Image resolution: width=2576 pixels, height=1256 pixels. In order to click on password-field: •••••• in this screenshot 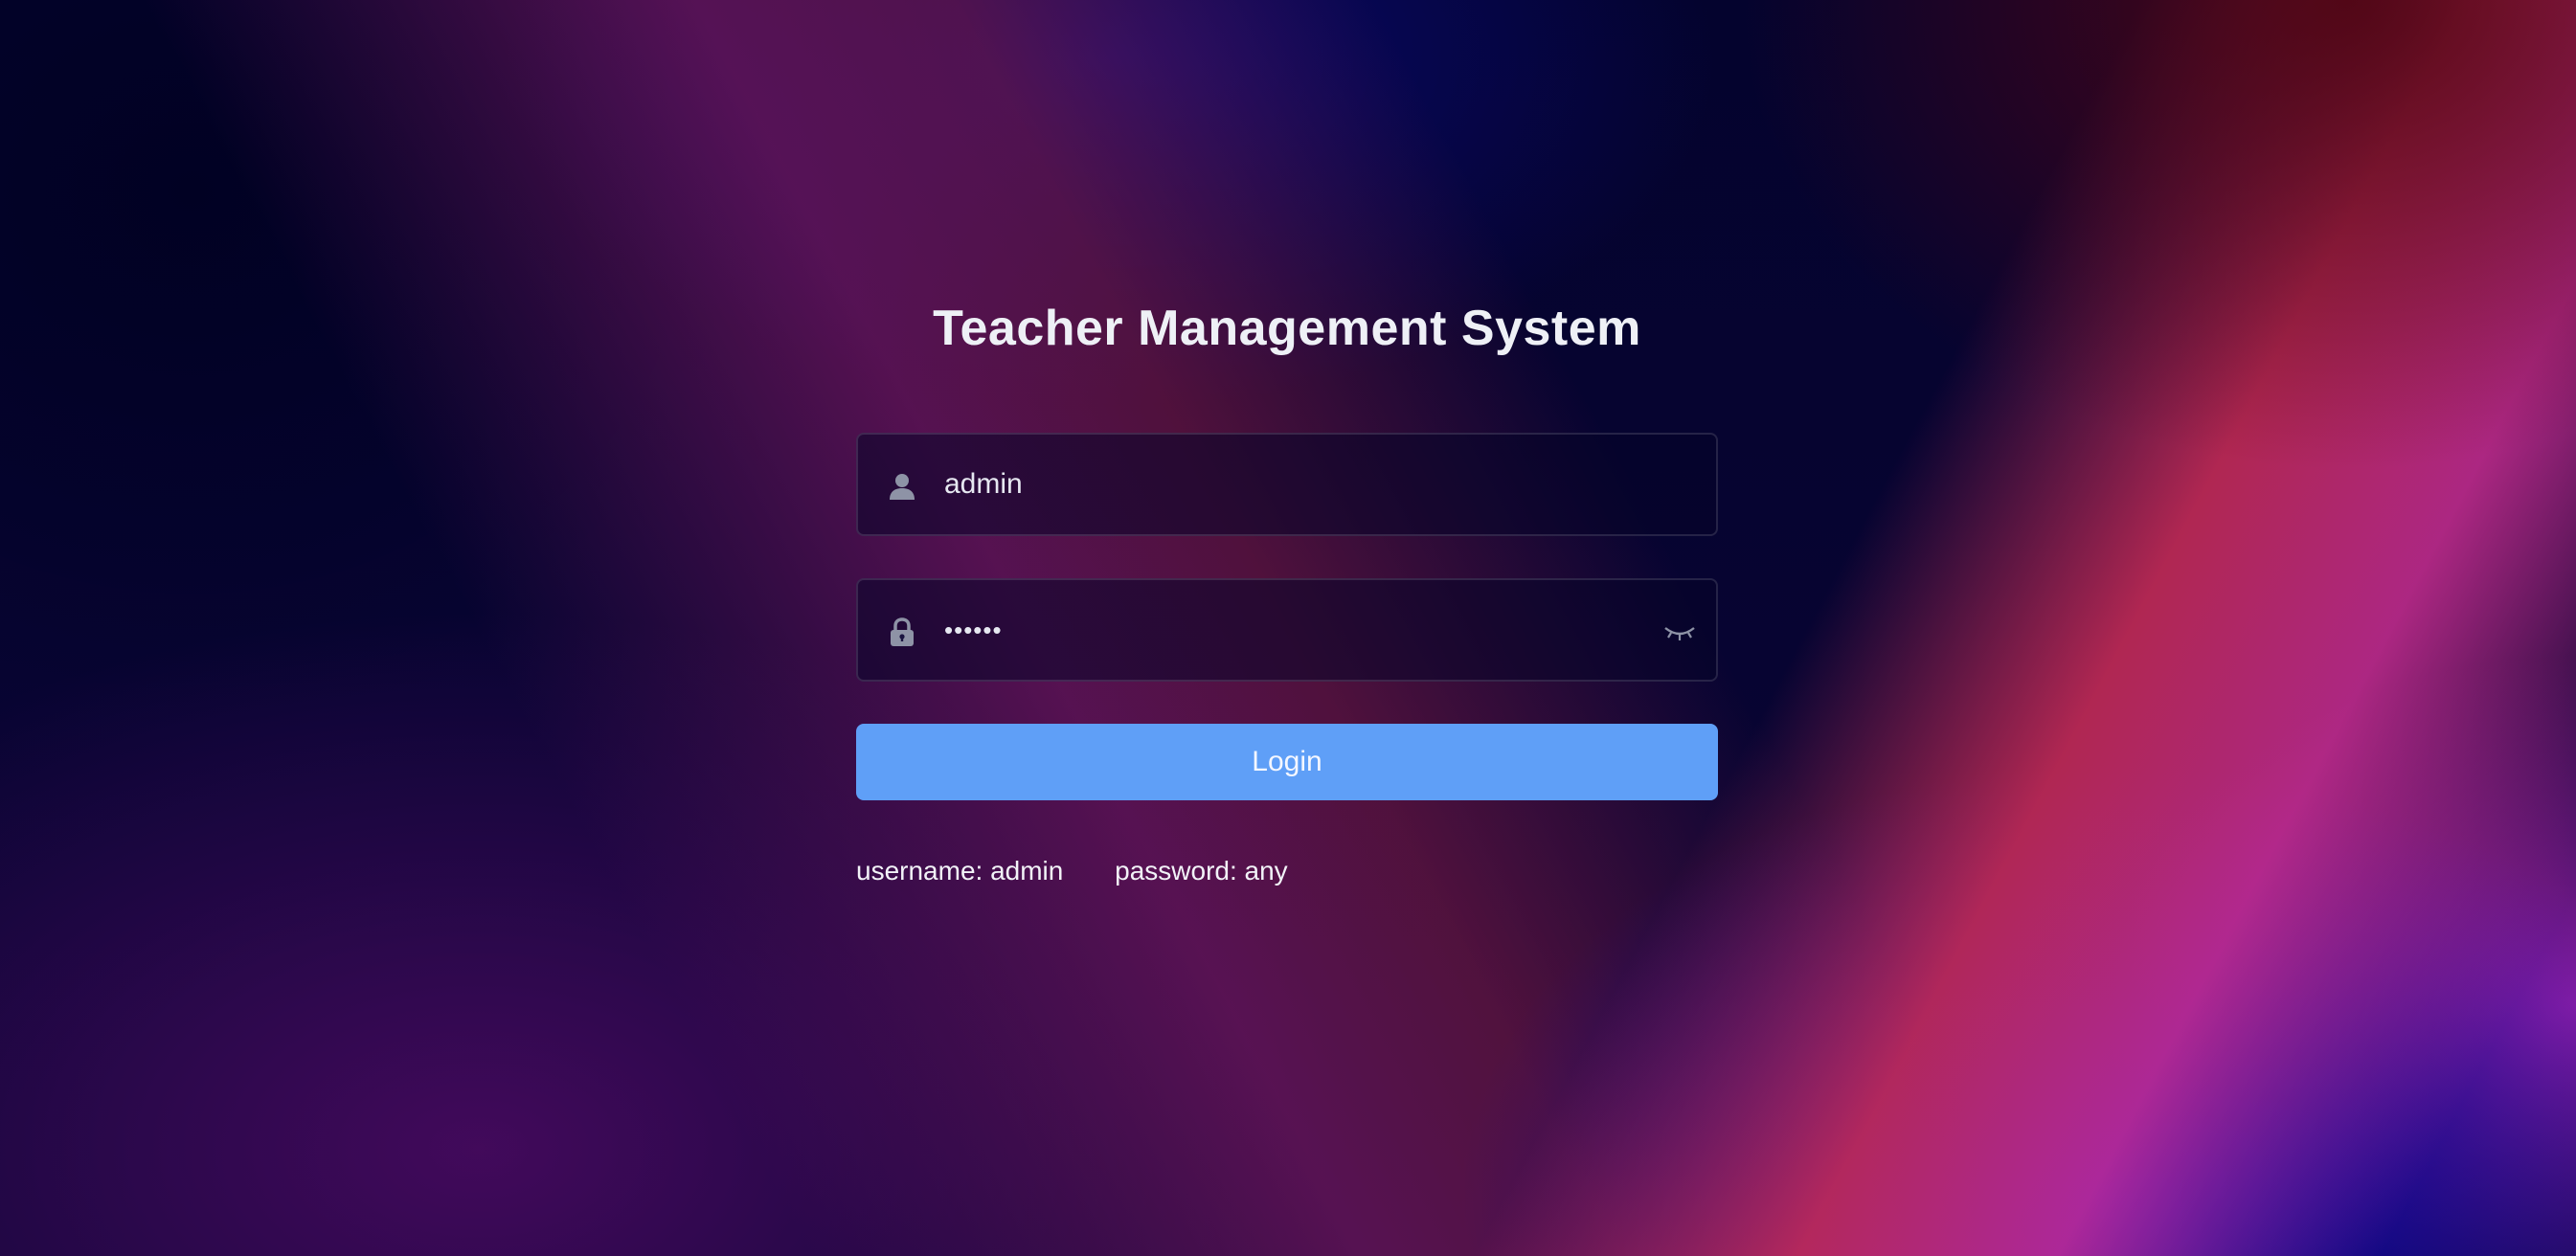, I will do `click(1287, 630)`.